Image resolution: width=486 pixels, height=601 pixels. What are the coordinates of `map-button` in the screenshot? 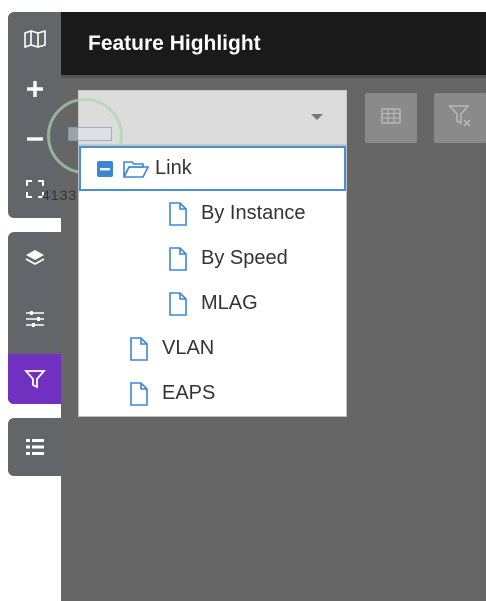 It's located at (34, 39).